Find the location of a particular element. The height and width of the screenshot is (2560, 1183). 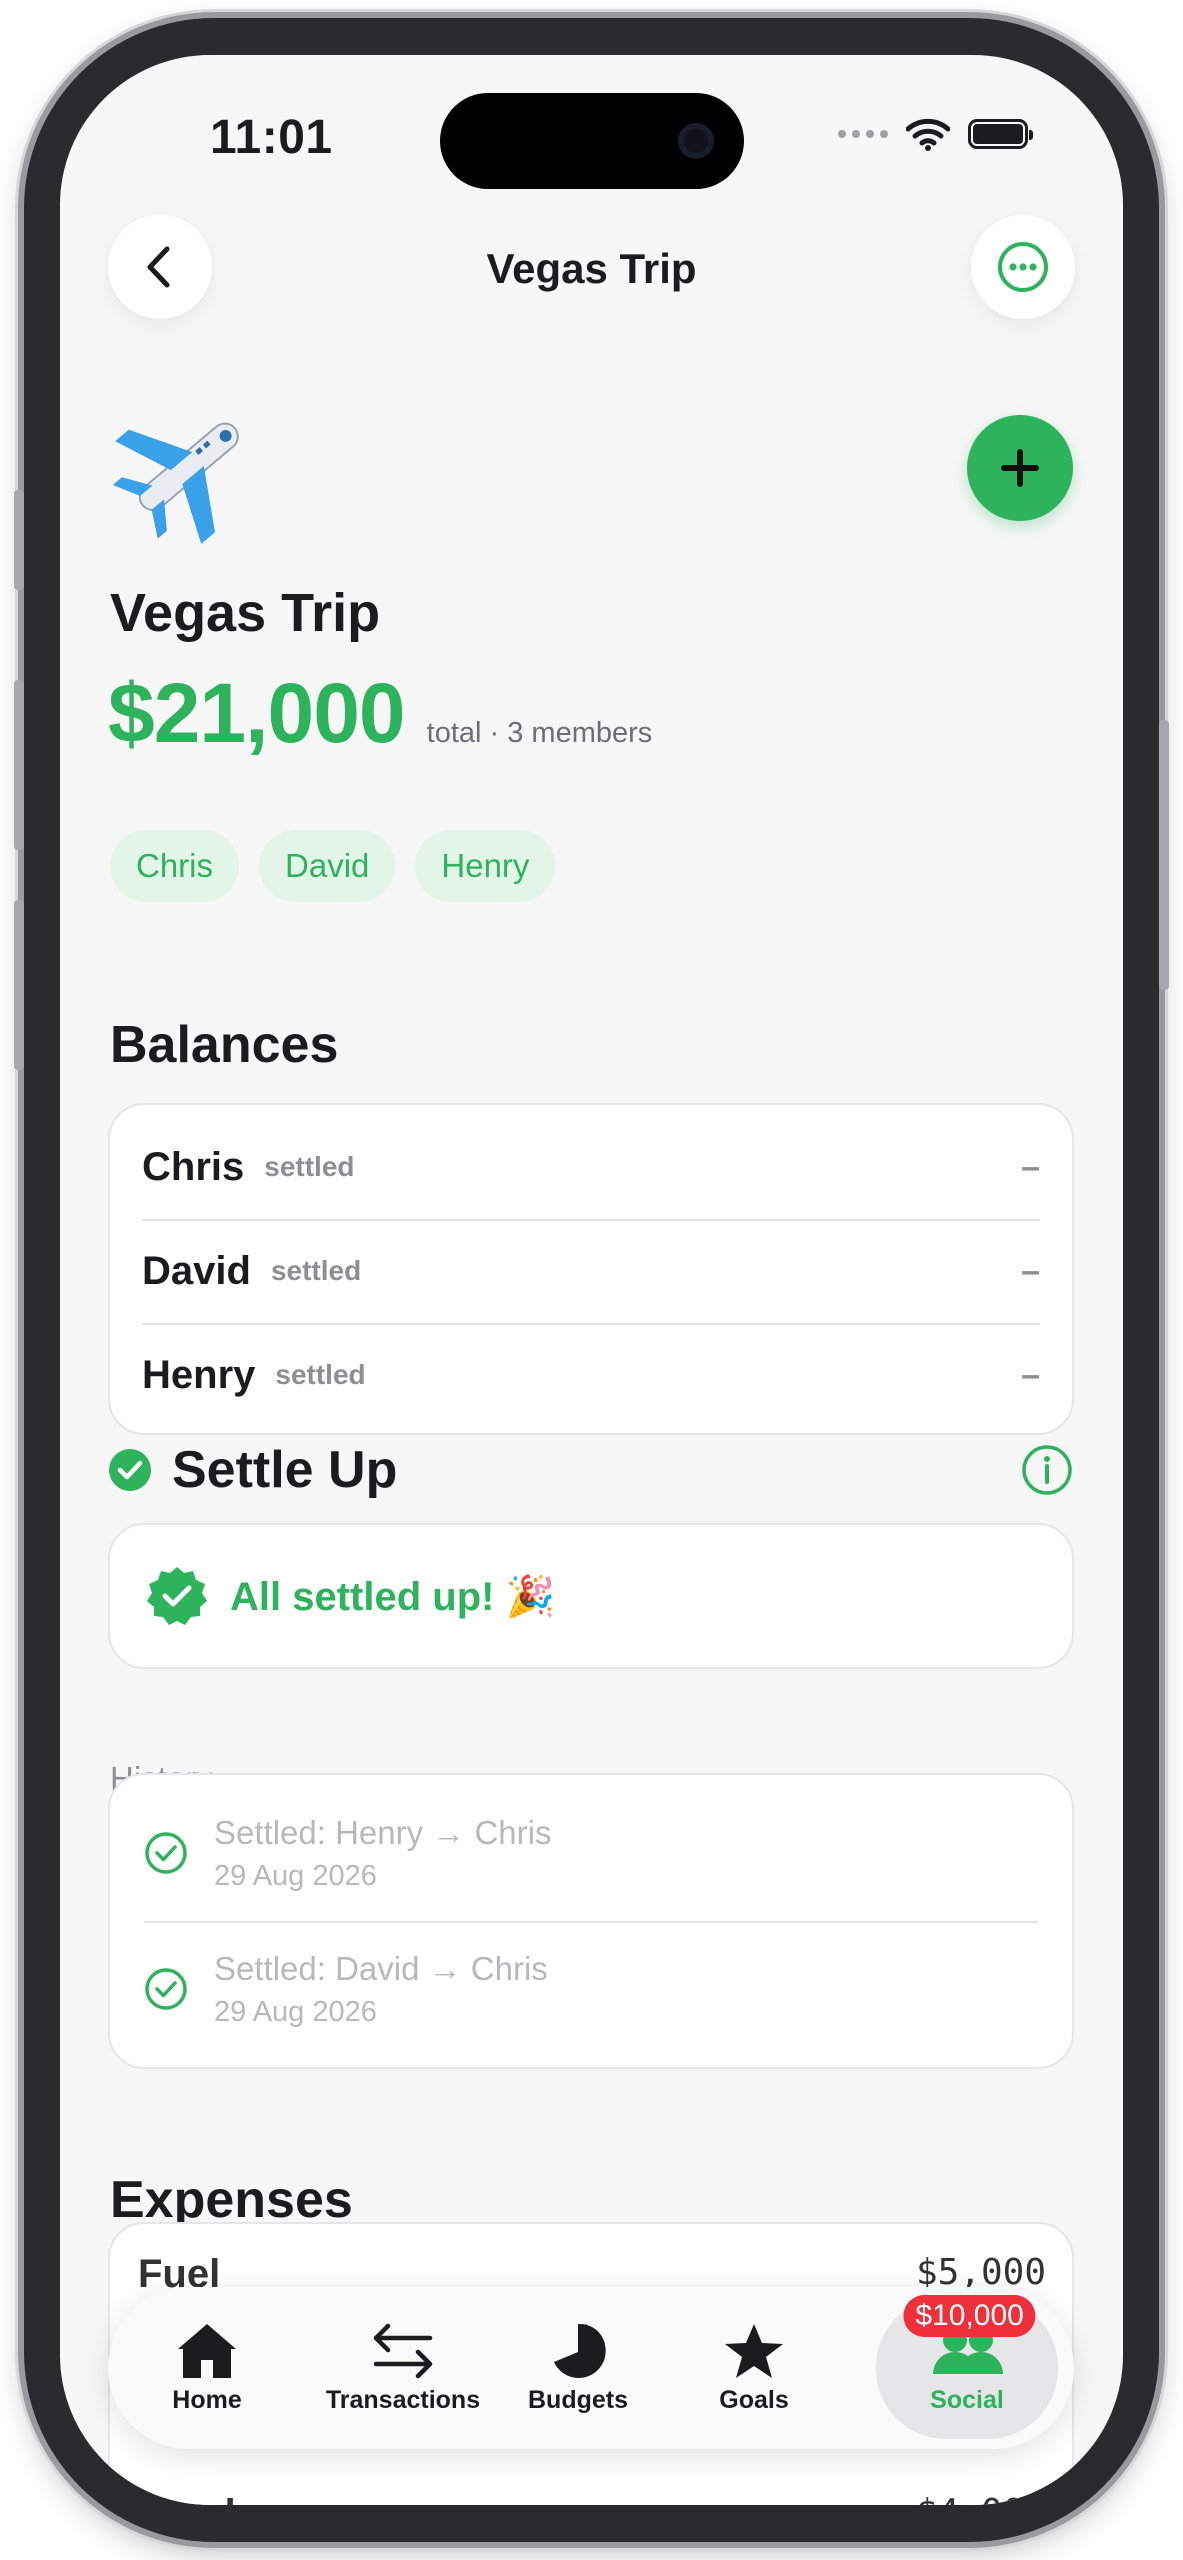

expense-amount: $4,000 is located at coordinates (981, 2498).